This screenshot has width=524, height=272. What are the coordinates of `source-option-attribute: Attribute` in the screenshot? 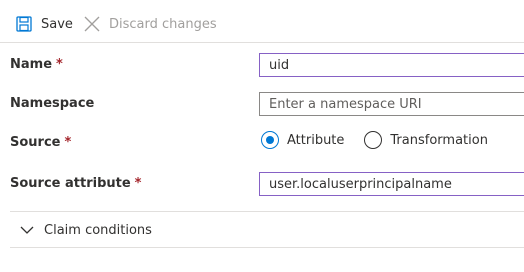 It's located at (302, 140).